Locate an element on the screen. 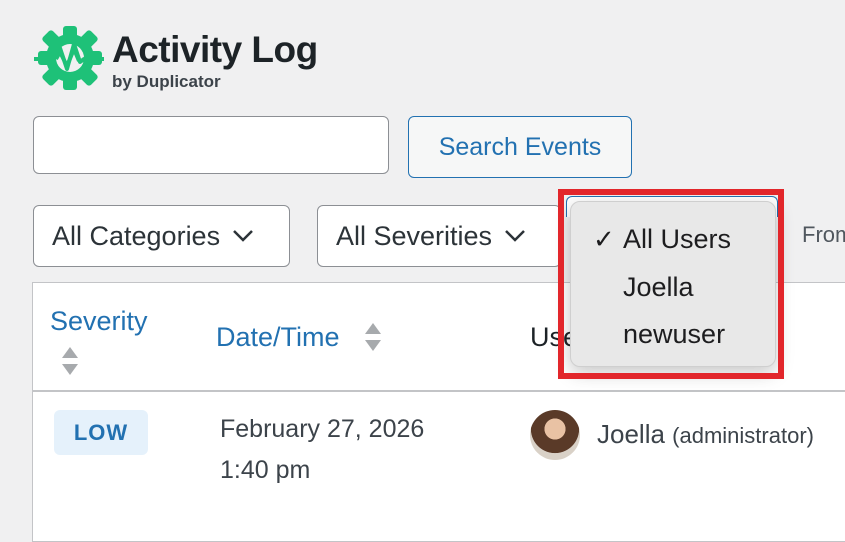 The height and width of the screenshot is (542, 845). category-select: All Categories is located at coordinates (161, 236).